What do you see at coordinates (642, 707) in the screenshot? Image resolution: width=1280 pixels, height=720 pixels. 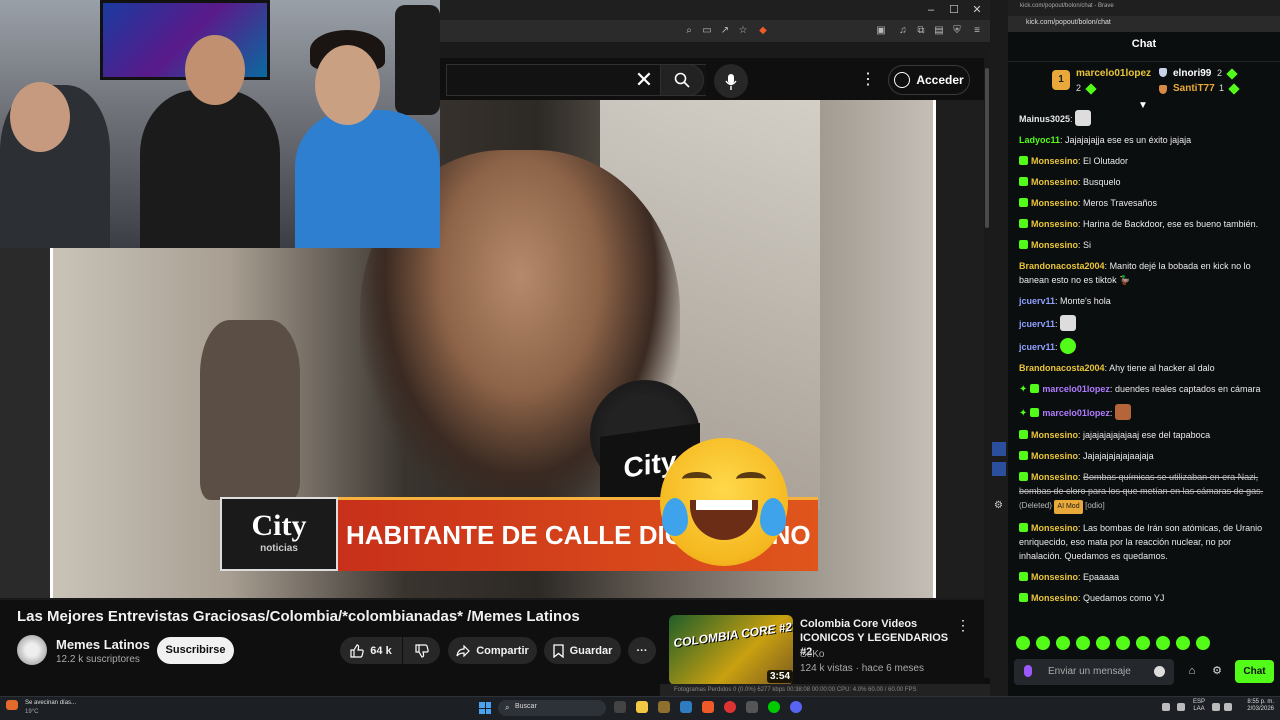 I see `file-explorer-icon` at bounding box center [642, 707].